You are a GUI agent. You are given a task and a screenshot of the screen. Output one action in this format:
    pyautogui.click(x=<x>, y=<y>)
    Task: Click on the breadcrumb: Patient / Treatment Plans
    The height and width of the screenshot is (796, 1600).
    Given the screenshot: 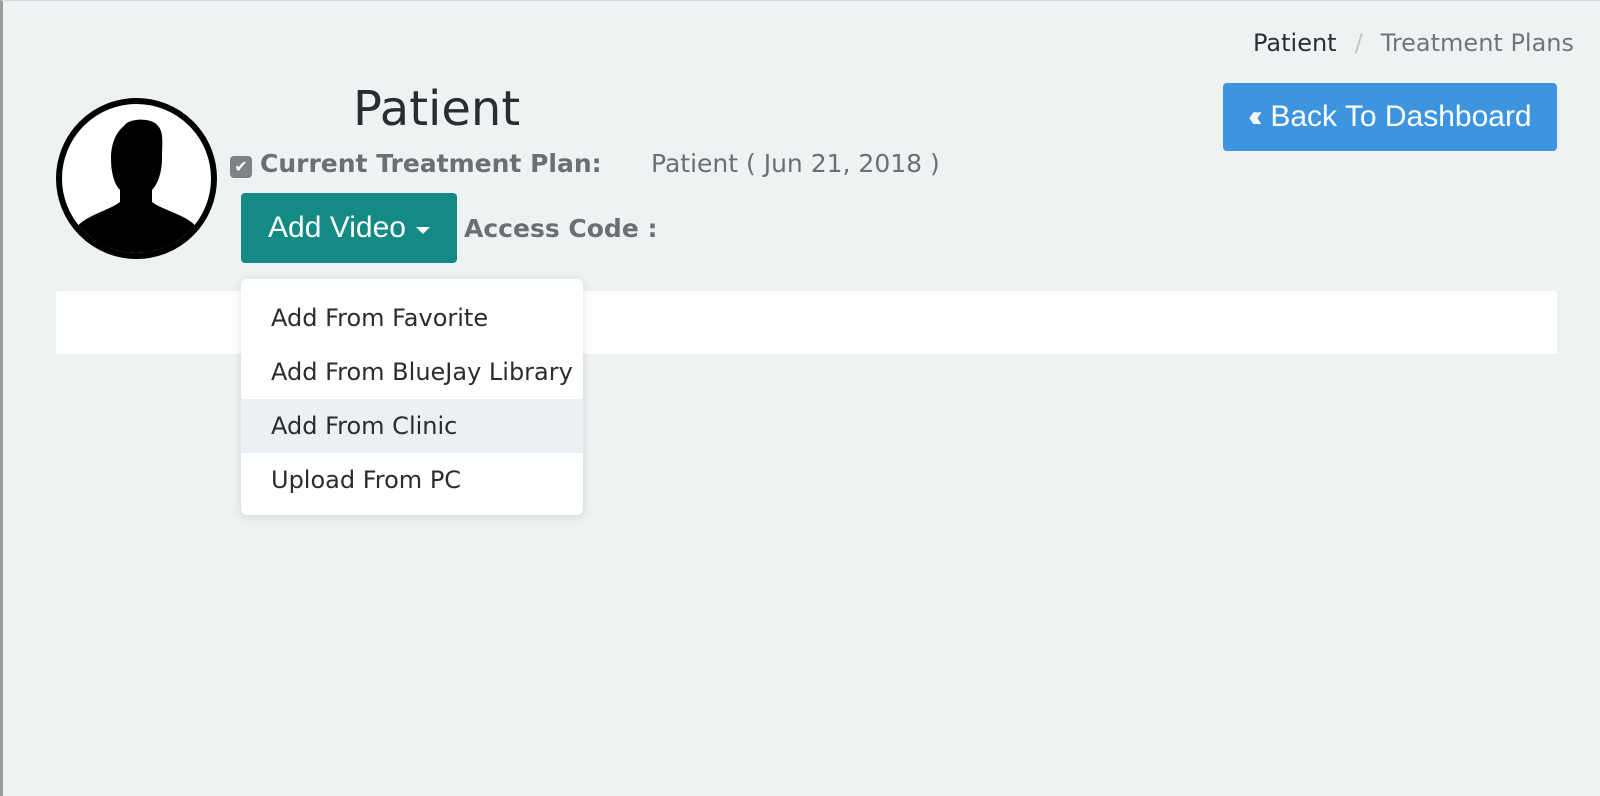 What is the action you would take?
    pyautogui.click(x=1413, y=43)
    